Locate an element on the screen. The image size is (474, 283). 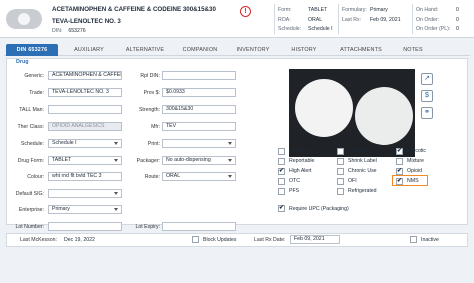
form-value: TABLET is located at coordinates (318, 10).